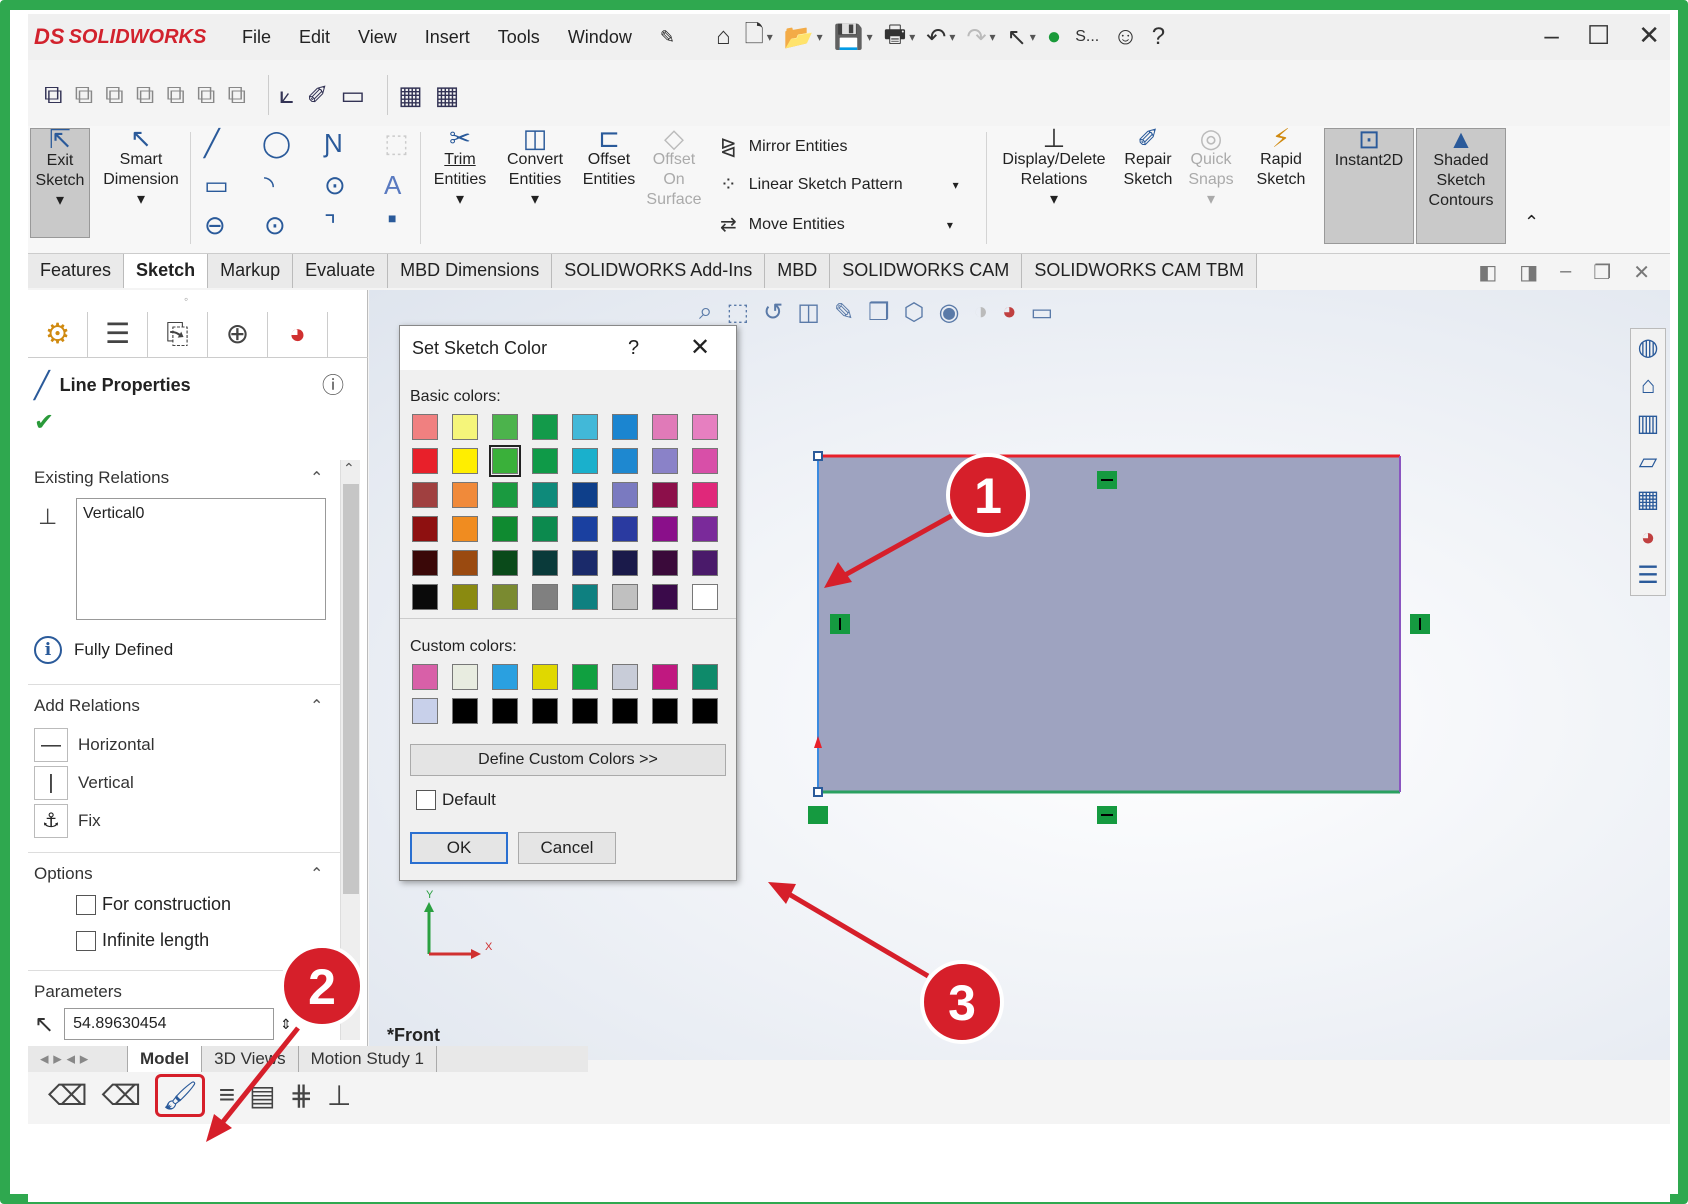 This screenshot has height=1204, width=1688. I want to click on block-icon: ▦, so click(410, 95).